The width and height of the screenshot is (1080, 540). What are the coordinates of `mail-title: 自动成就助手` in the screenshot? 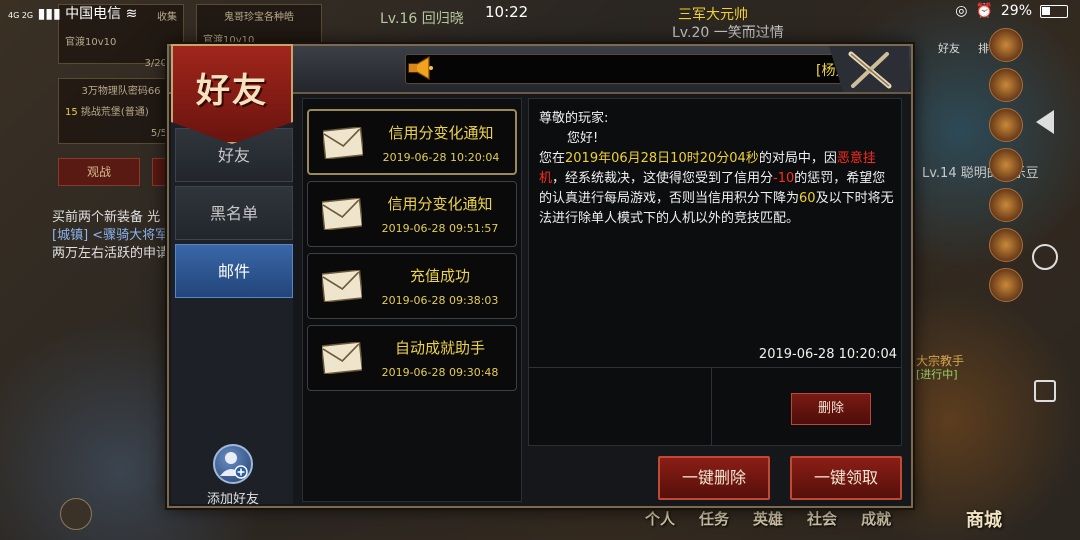 It's located at (439, 348).